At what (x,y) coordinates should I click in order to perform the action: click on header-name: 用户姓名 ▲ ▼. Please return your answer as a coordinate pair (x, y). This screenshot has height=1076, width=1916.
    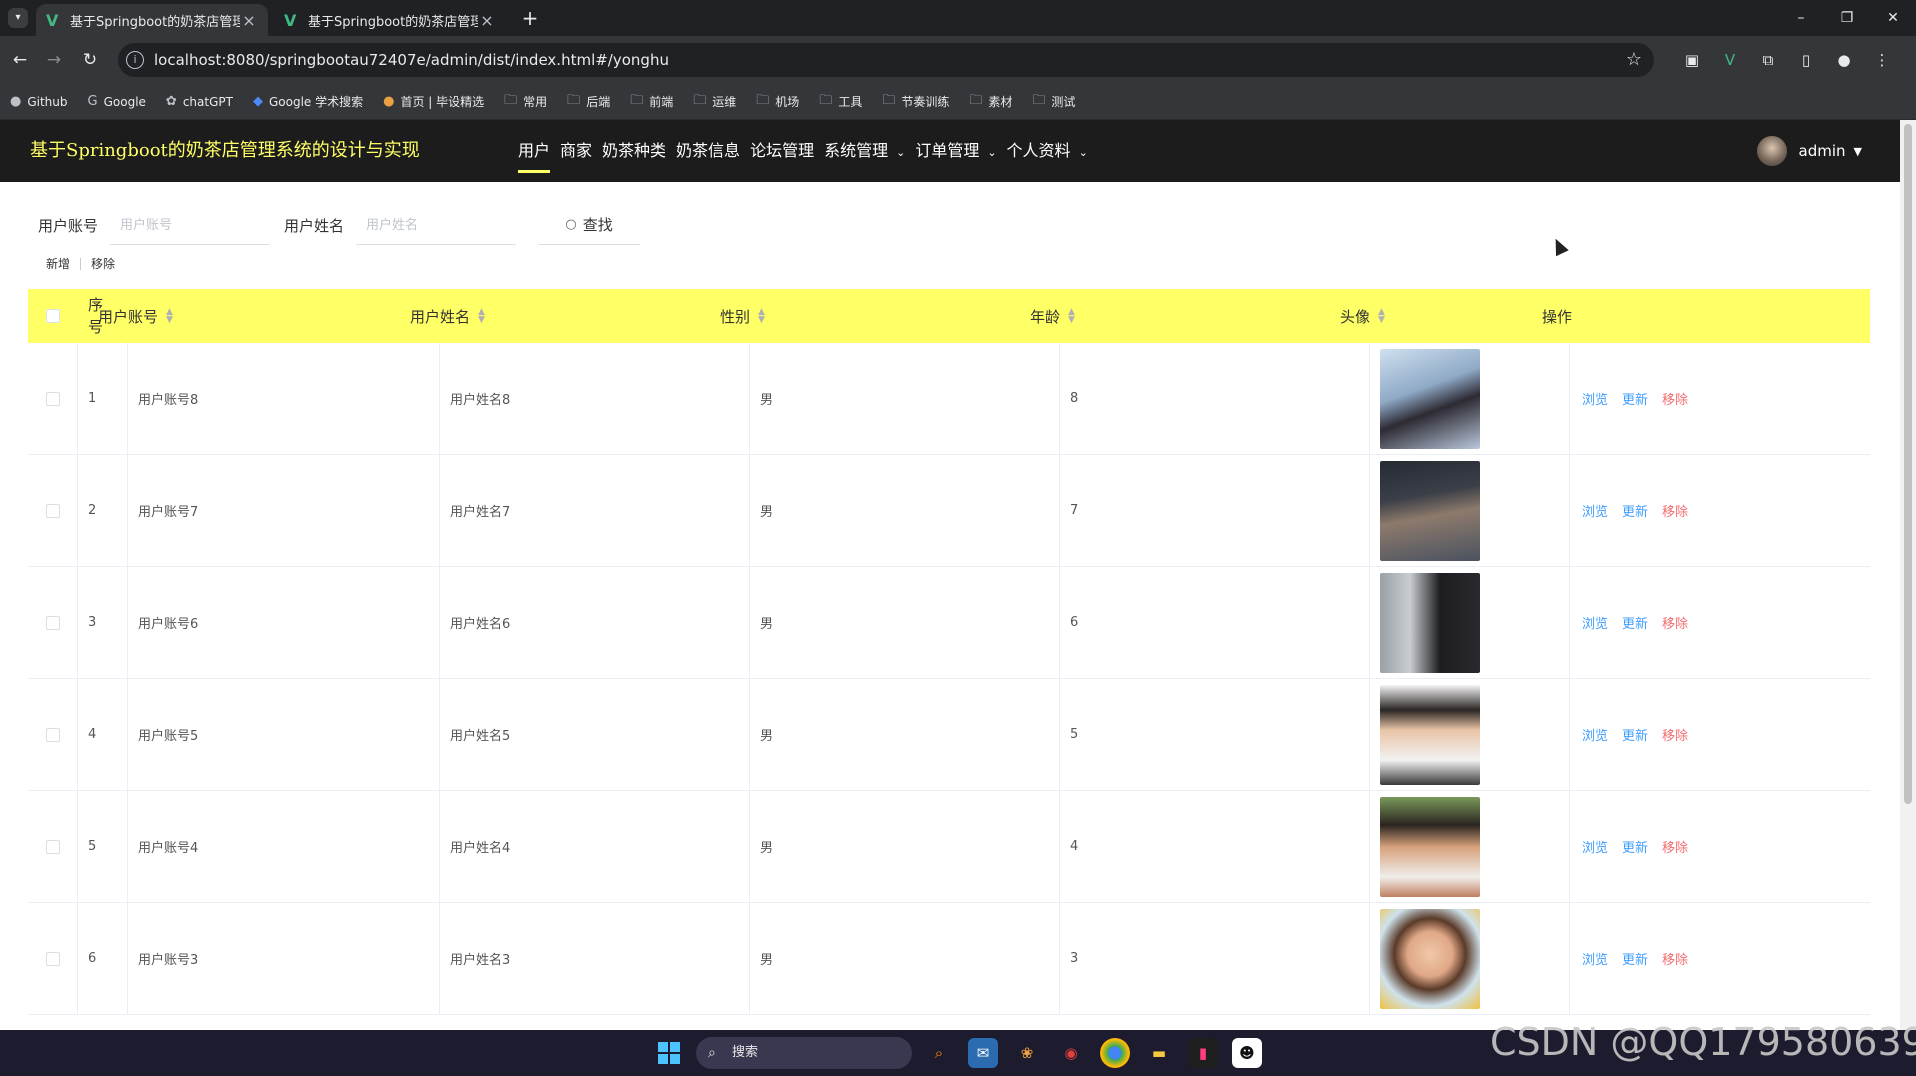
    Looking at the image, I should click on (555, 316).